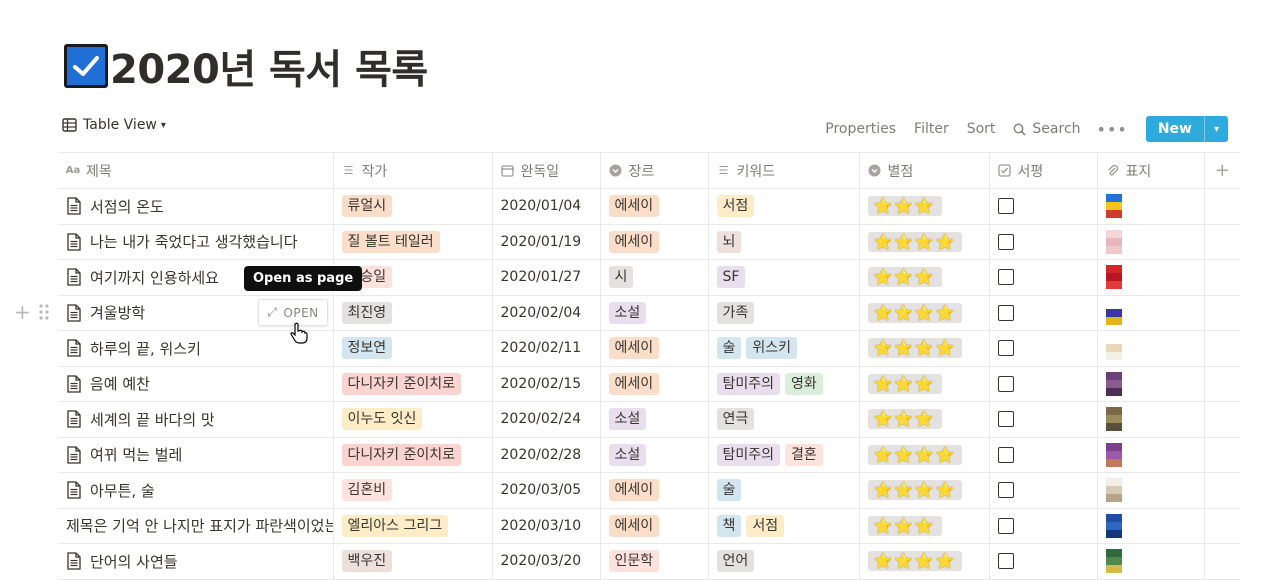 The image size is (1280, 580). I want to click on row-title: 세계의 끝 바다의 맛, so click(152, 419).